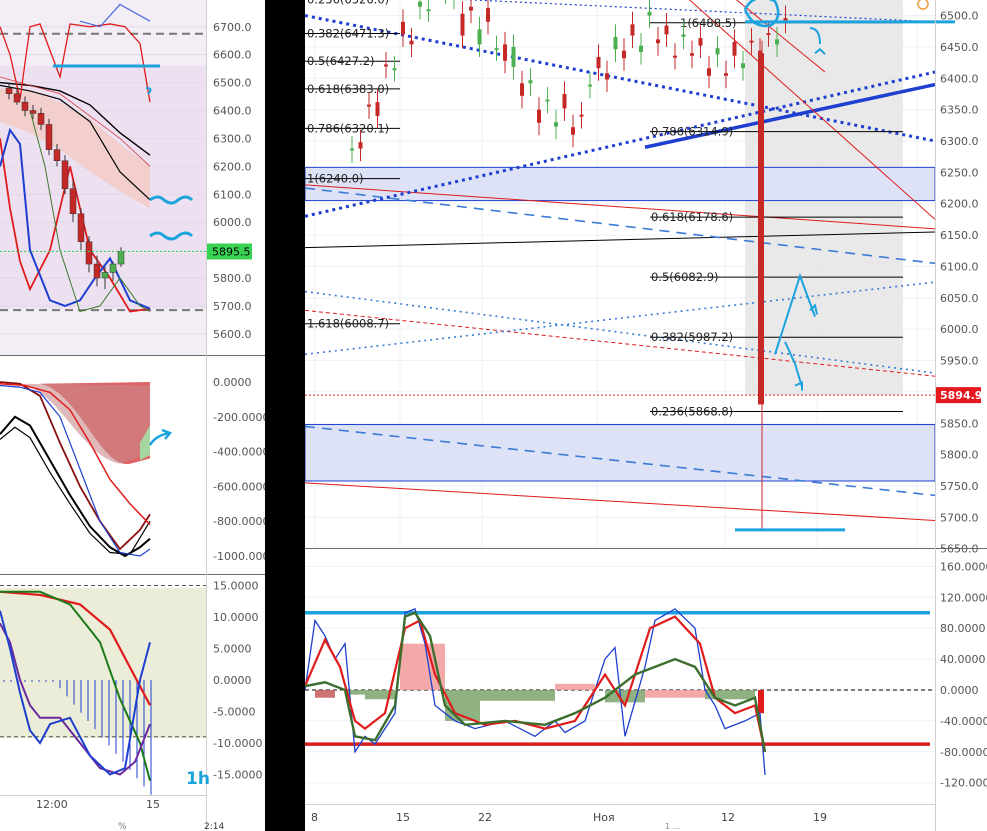 This screenshot has height=831, width=987. Describe the element at coordinates (959, 47) in the screenshot. I see `right-price-tick: 6450.0` at that location.